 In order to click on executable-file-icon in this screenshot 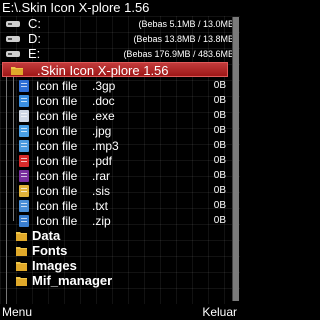, I will do `click(24, 116)`.